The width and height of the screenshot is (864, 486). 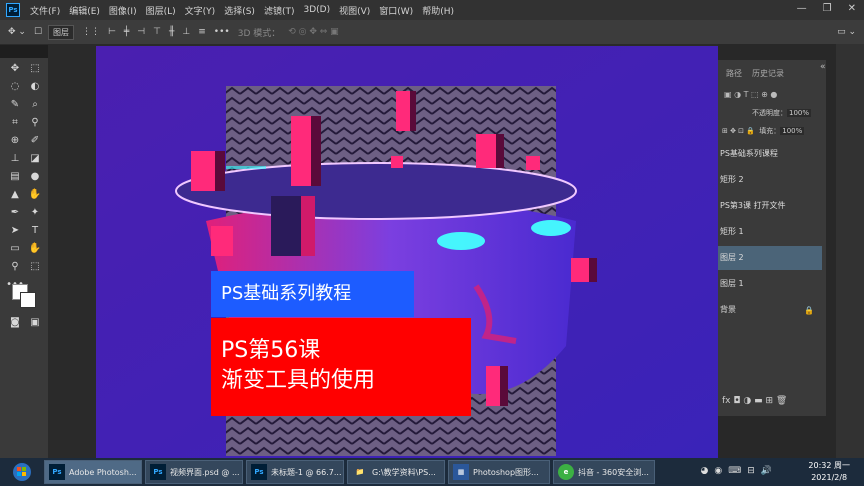 What do you see at coordinates (15, 249) in the screenshot?
I see `shape-icon: ▭` at bounding box center [15, 249].